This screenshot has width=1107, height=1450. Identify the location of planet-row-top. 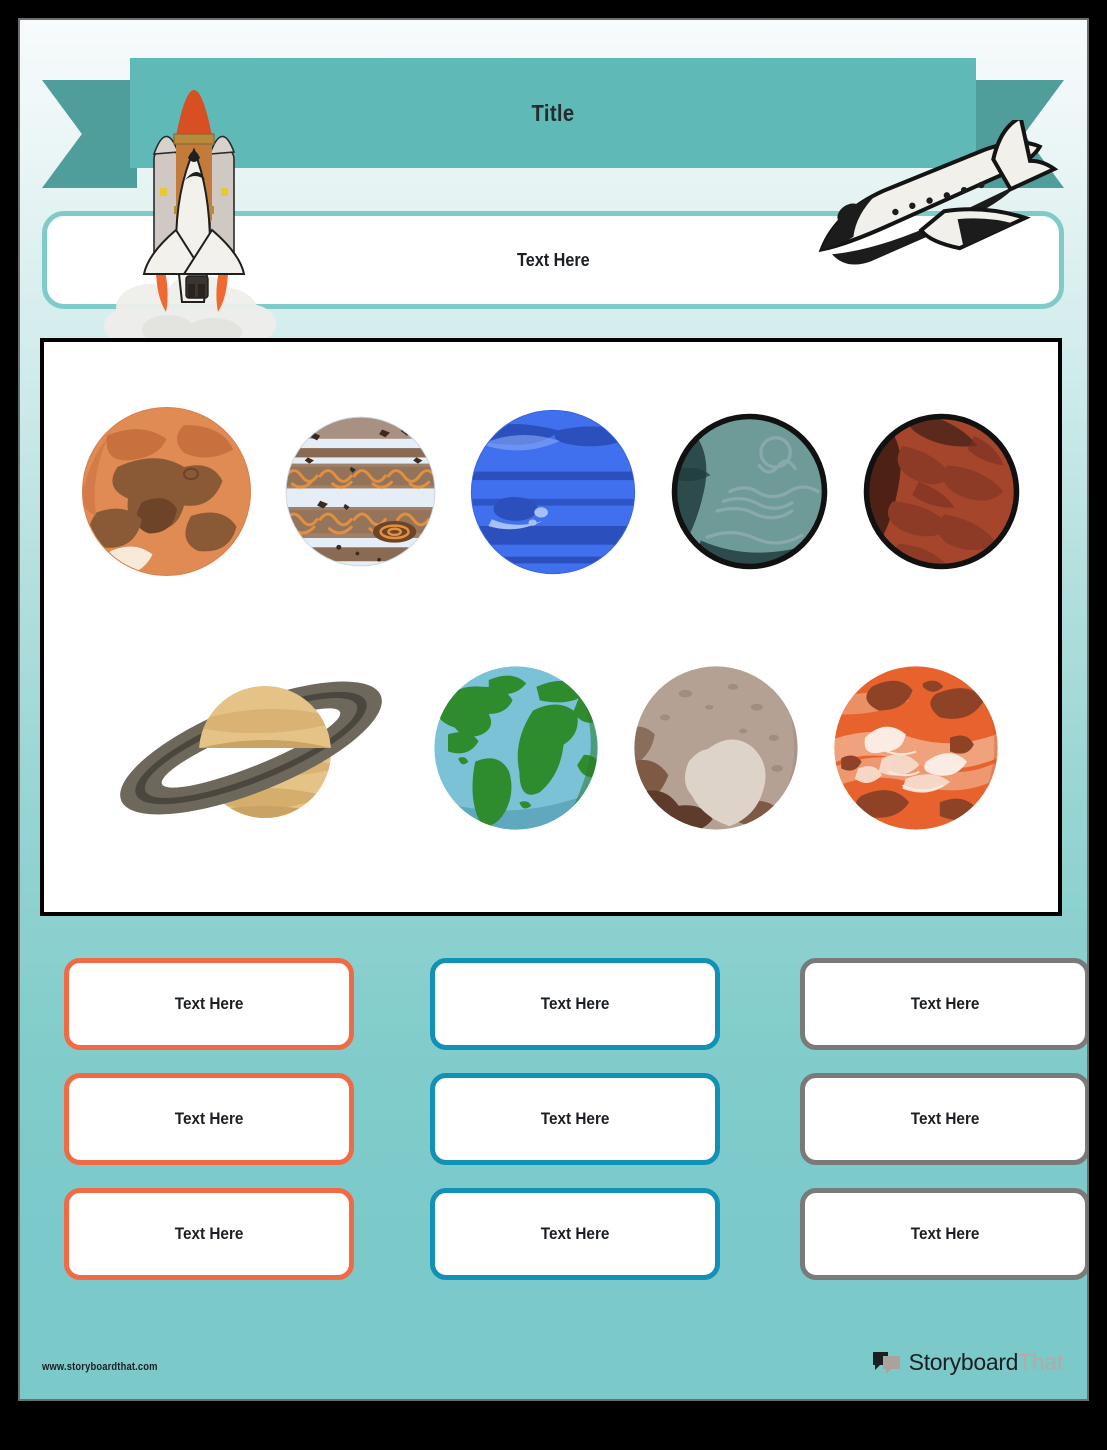
(551, 491).